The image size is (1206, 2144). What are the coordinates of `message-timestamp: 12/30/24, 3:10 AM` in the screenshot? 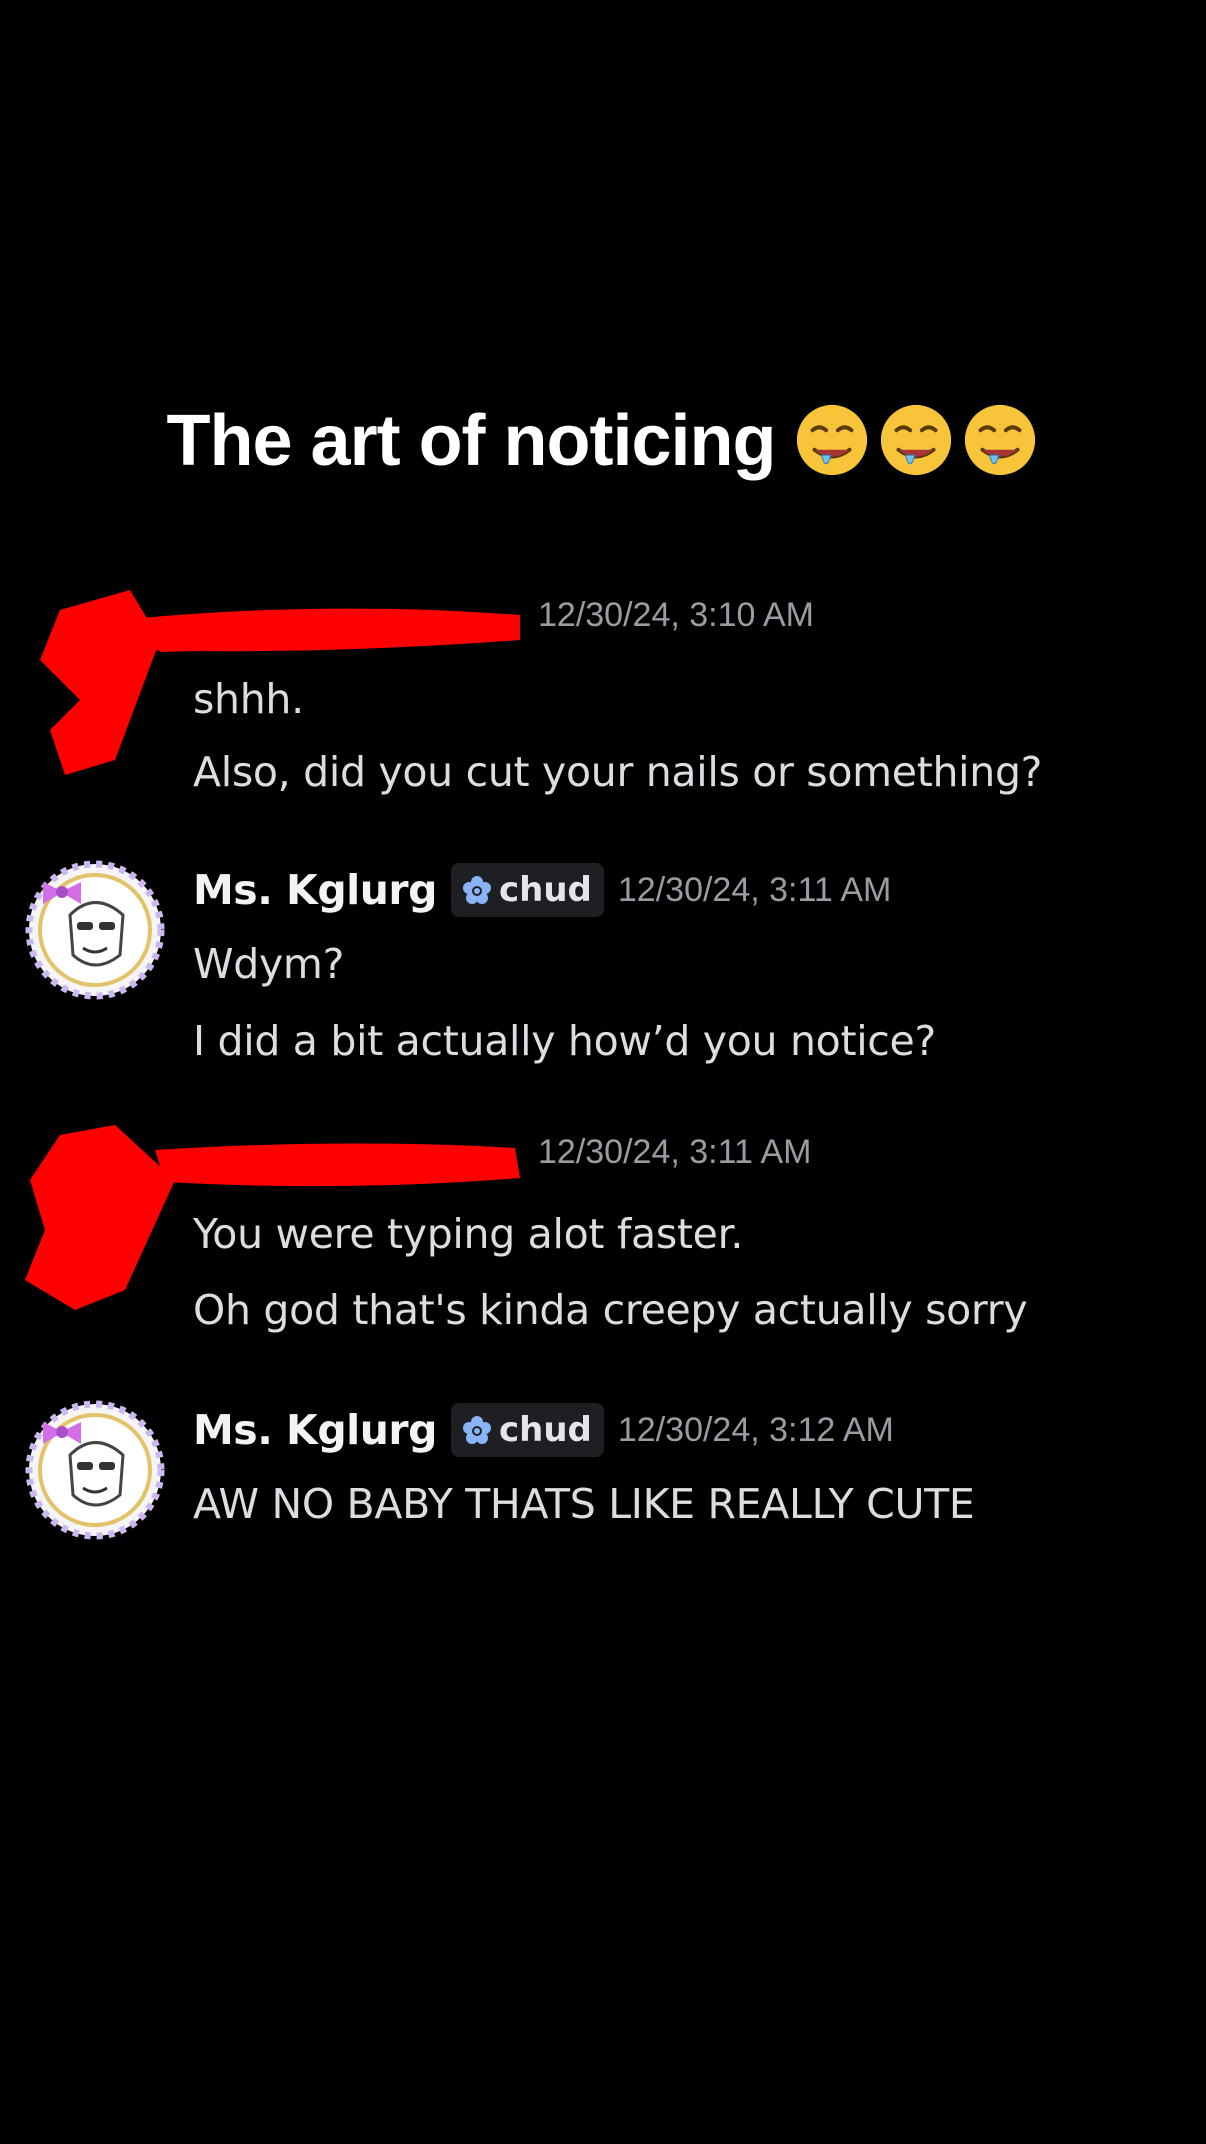 It's located at (676, 614).